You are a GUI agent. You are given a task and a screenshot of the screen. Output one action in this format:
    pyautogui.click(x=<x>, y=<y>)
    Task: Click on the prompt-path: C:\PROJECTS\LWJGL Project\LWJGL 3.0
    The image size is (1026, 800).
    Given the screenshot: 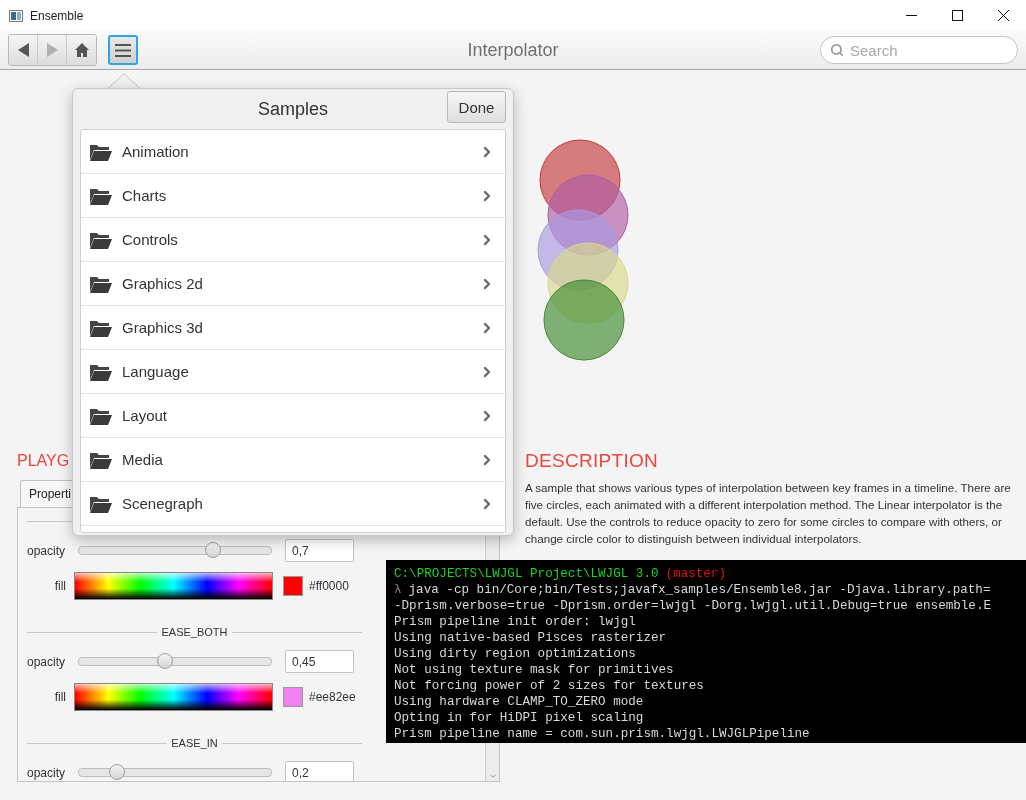 What is the action you would take?
    pyautogui.click(x=526, y=574)
    